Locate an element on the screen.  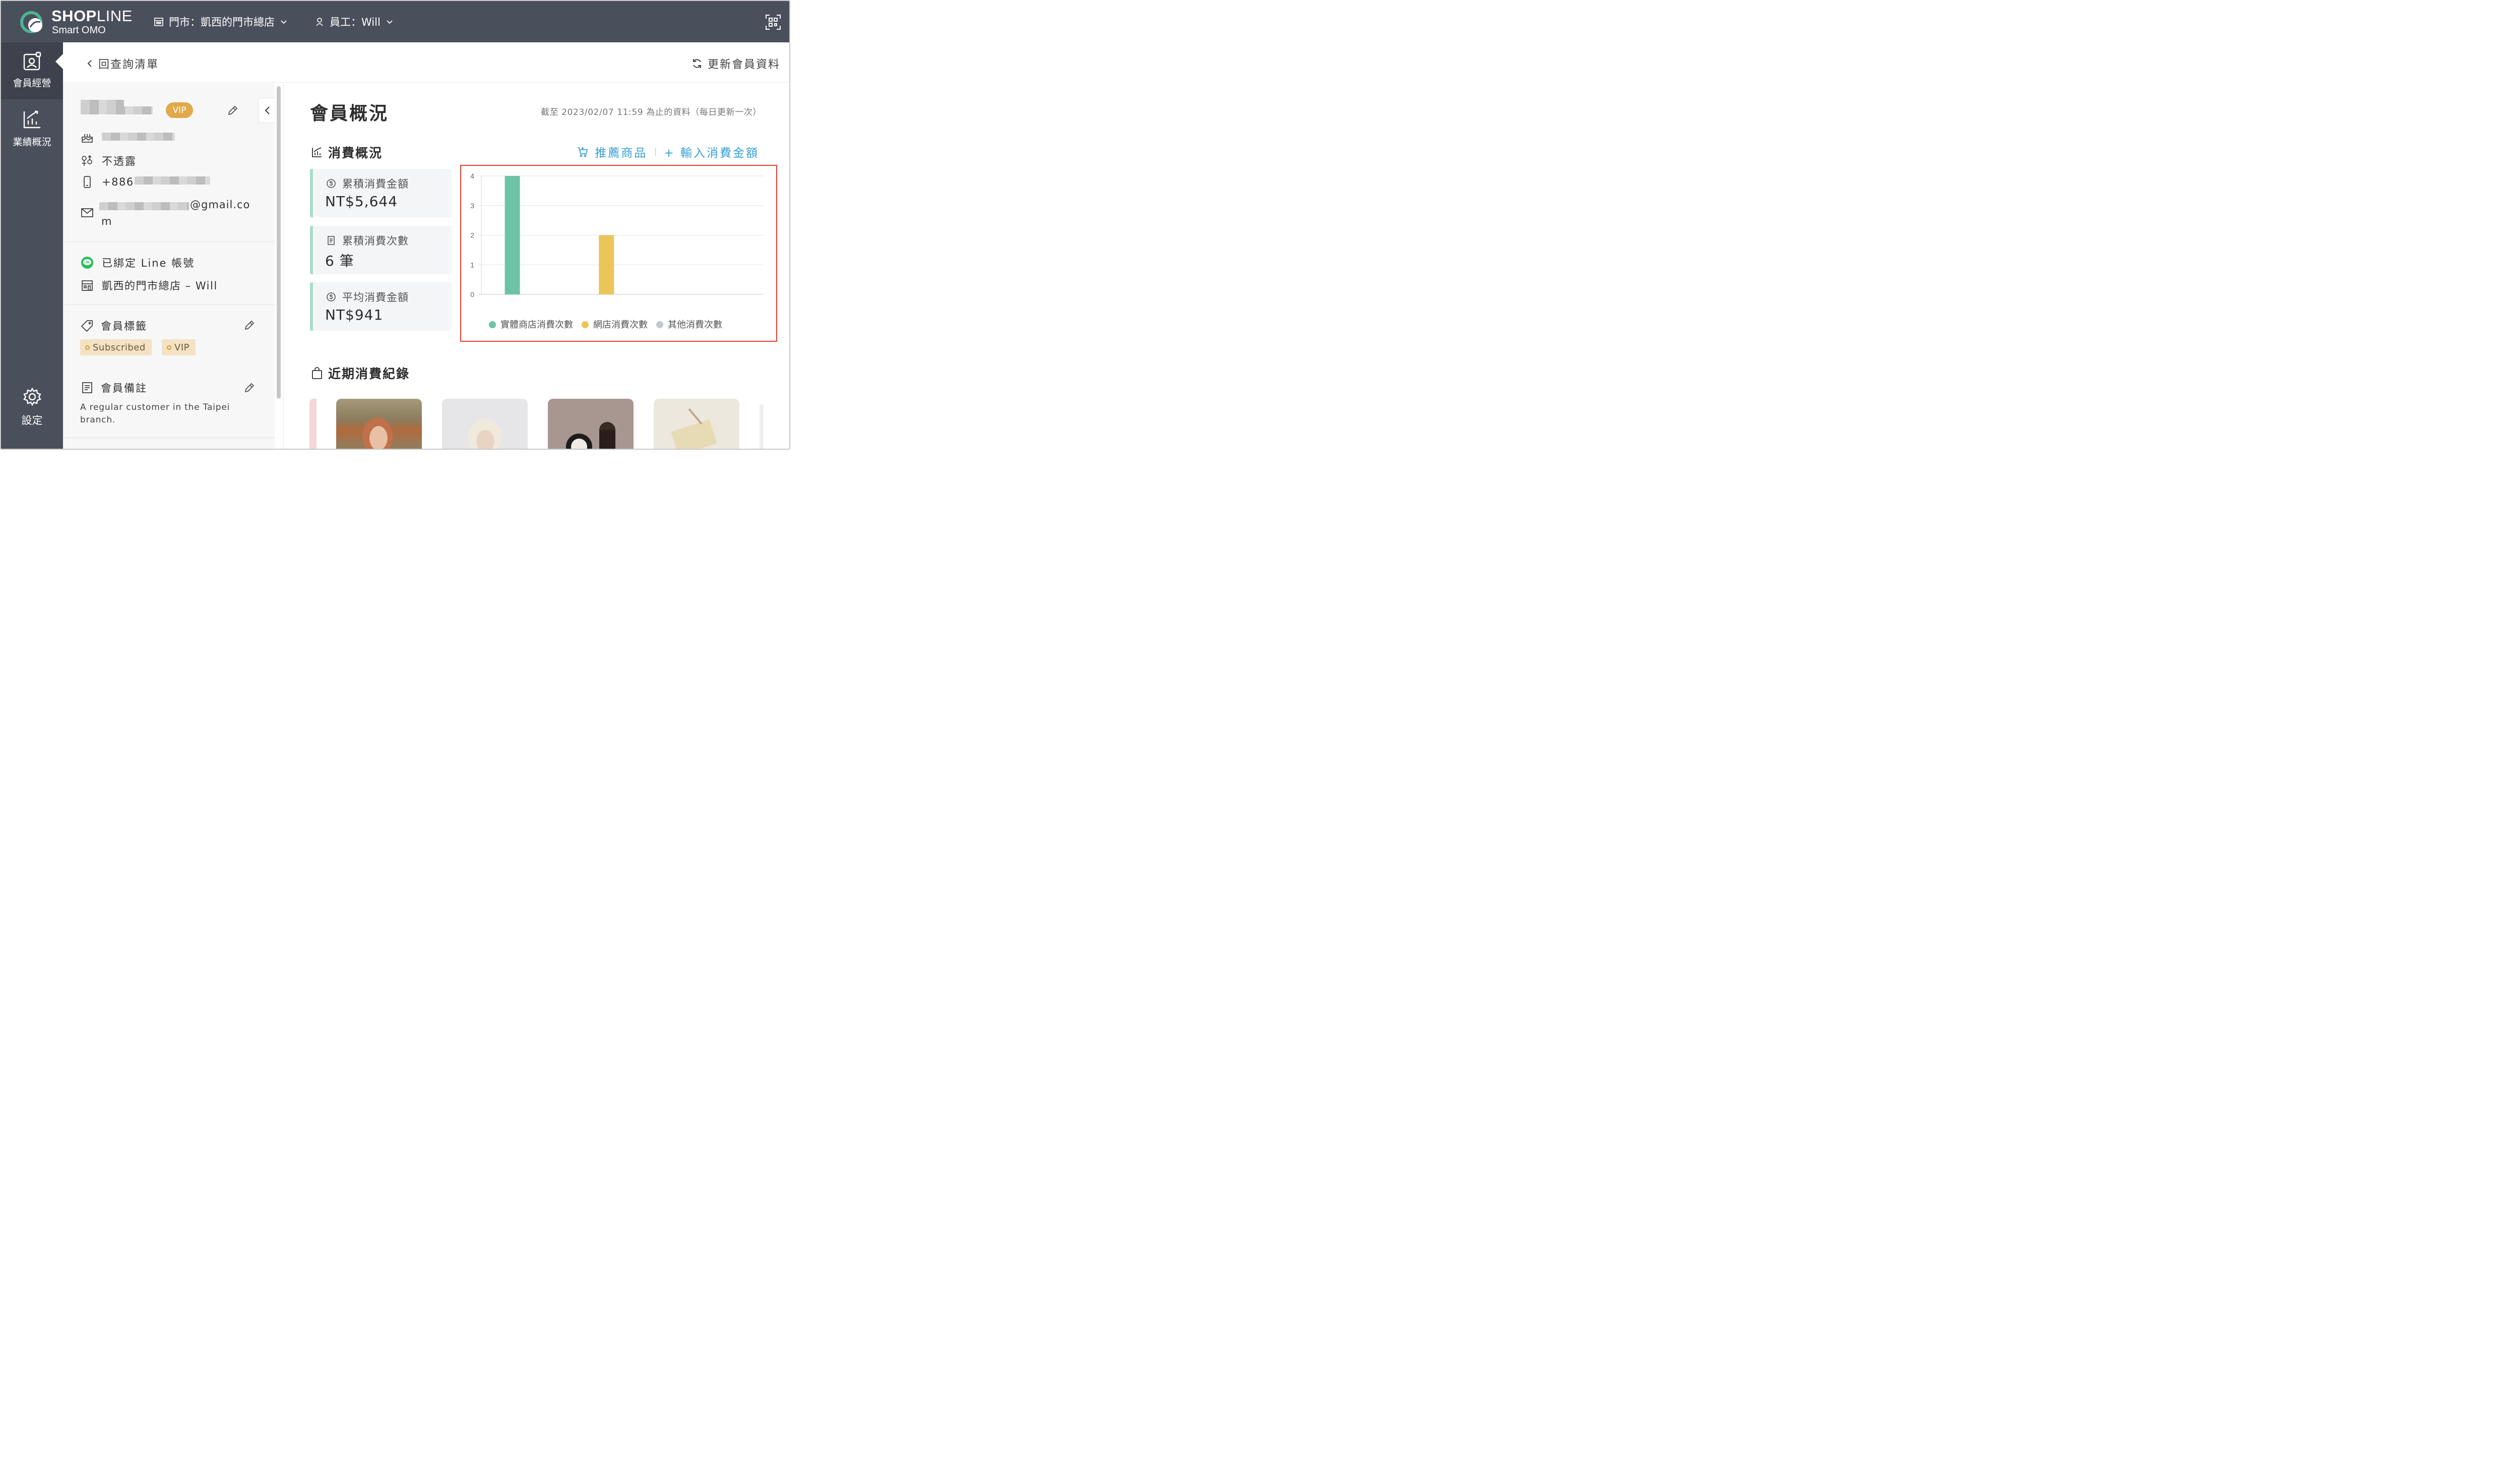
chart-legend-label: 網店消費次數 is located at coordinates (620, 325).